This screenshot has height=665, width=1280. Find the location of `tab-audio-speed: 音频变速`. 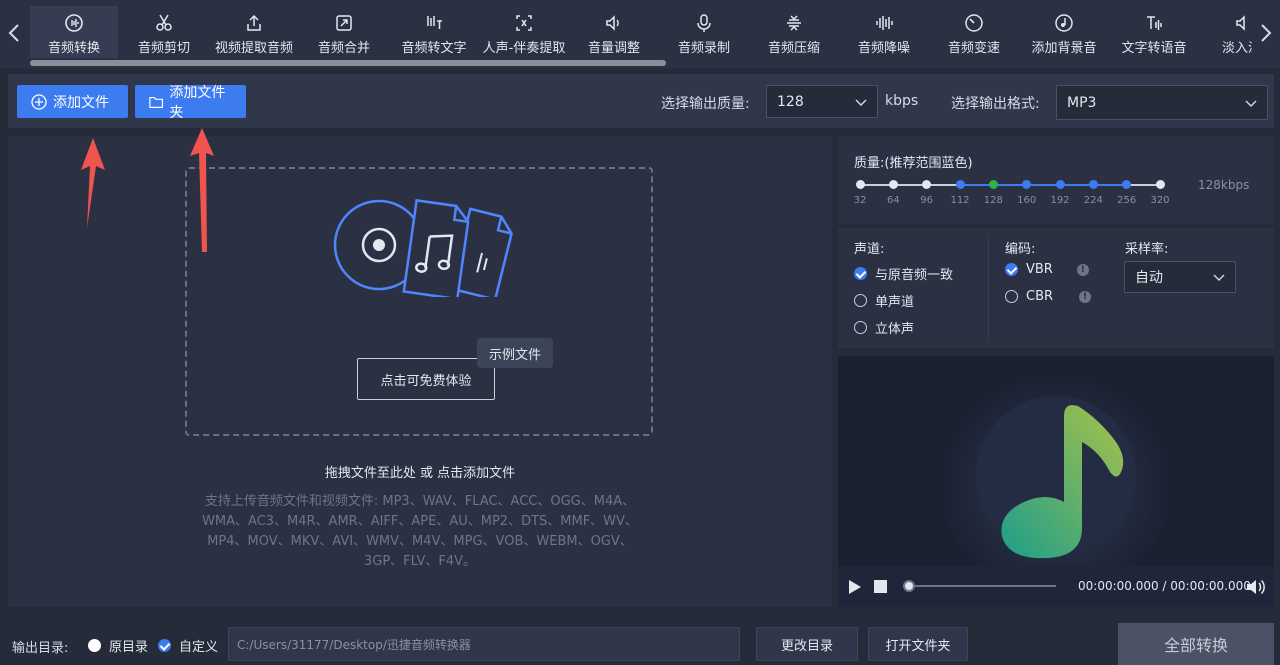

tab-audio-speed: 音频变速 is located at coordinates (974, 32).